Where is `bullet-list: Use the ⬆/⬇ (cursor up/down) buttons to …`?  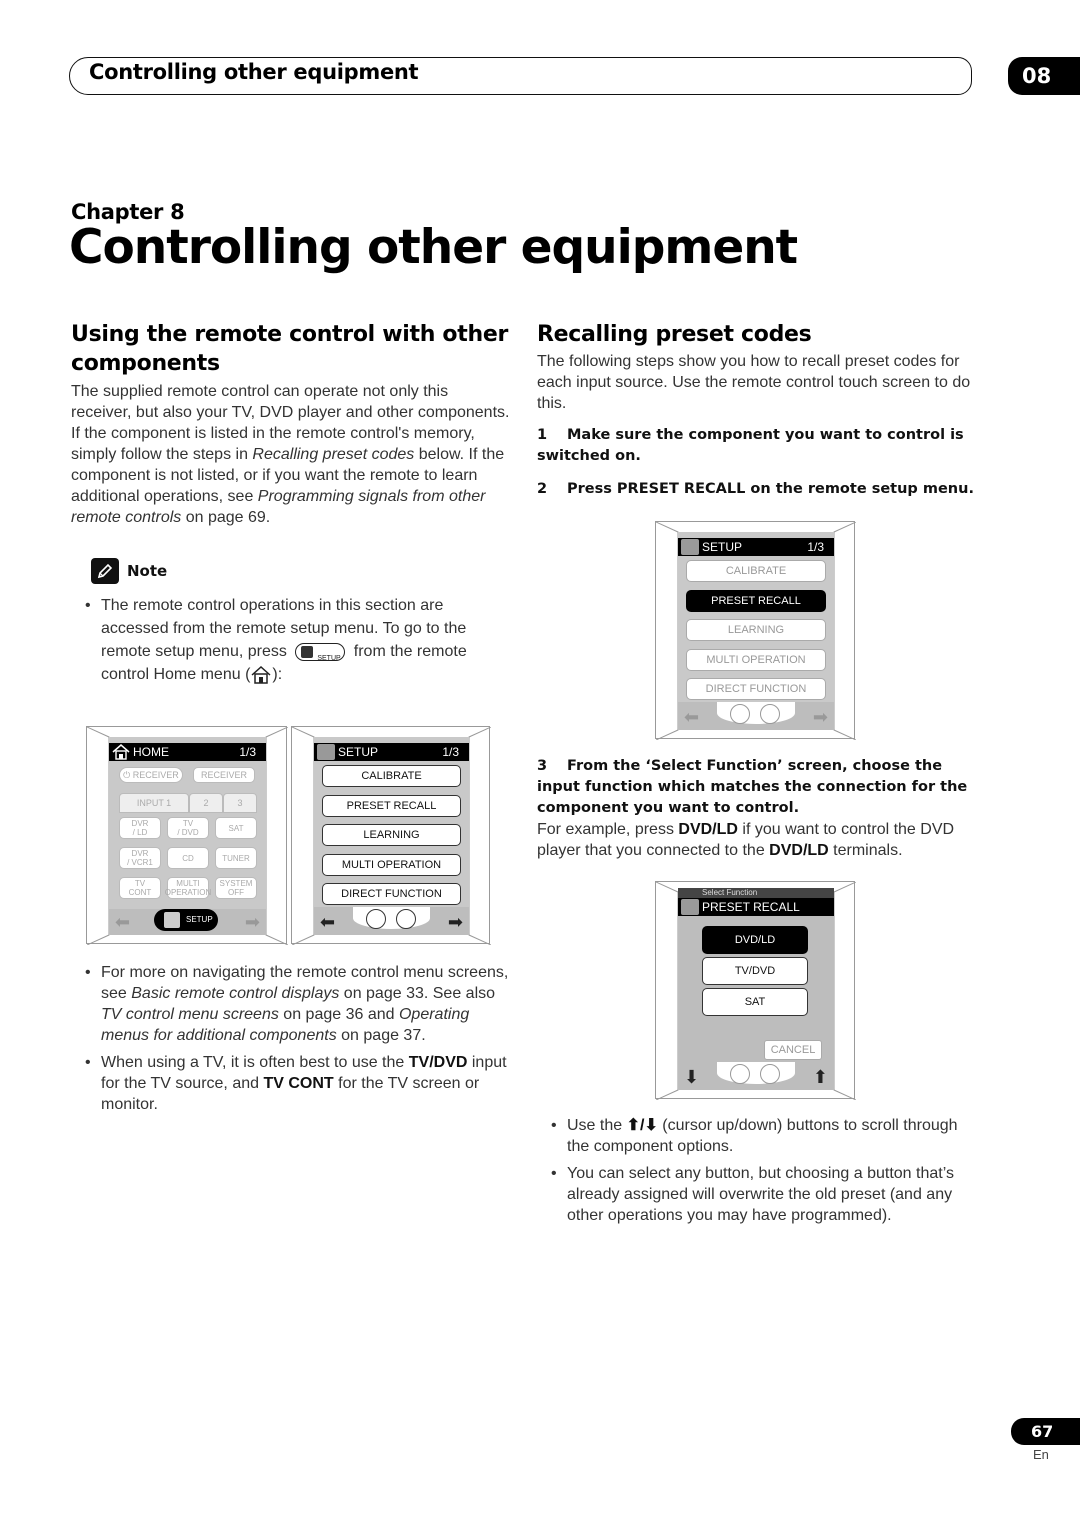
bullet-list: Use the ⬆/⬇ (cursor up/down) buttons to … is located at coordinates (757, 1170).